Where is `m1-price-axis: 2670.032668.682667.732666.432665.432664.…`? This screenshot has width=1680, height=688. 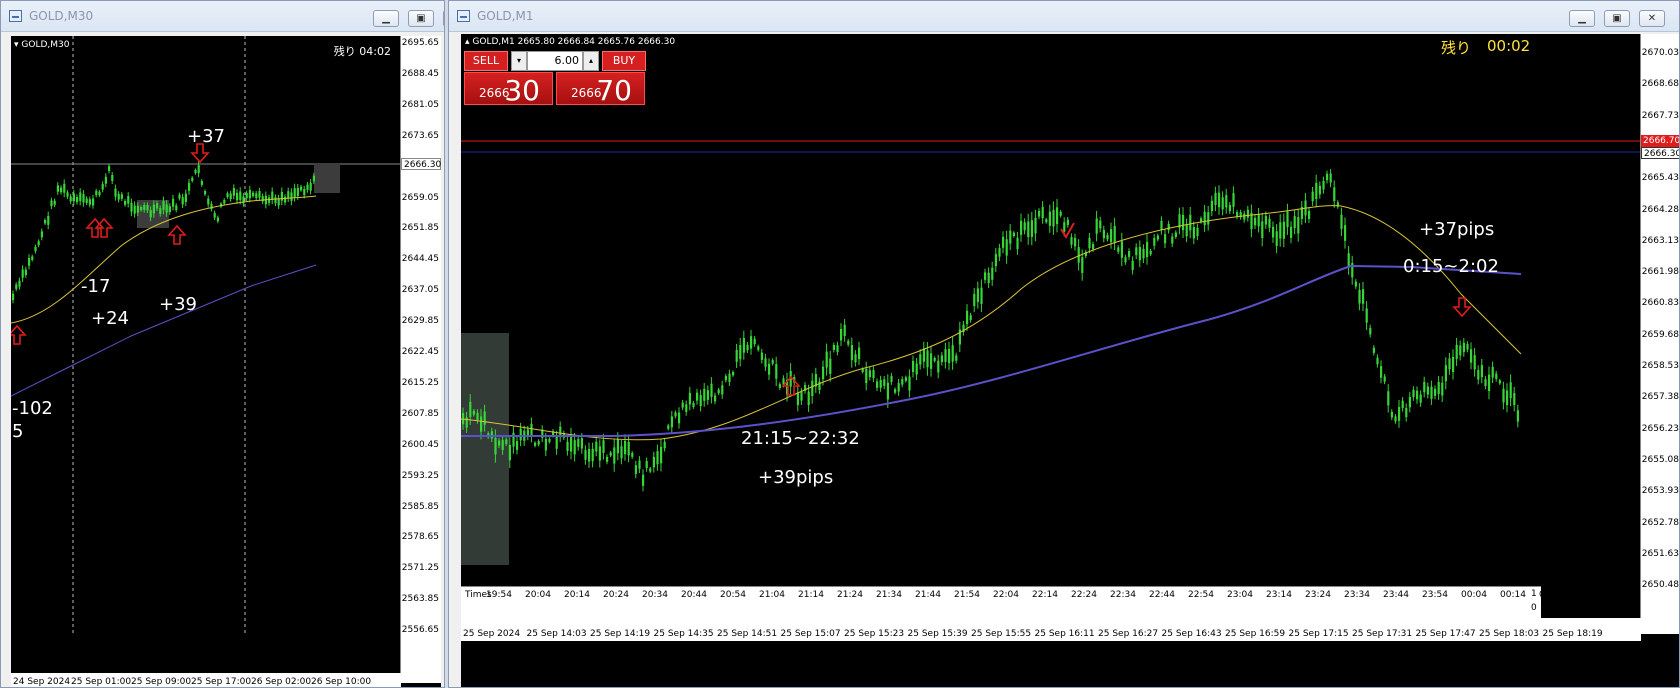 m1-price-axis: 2670.032668.682667.732666.432665.432664.… is located at coordinates (1659, 334).